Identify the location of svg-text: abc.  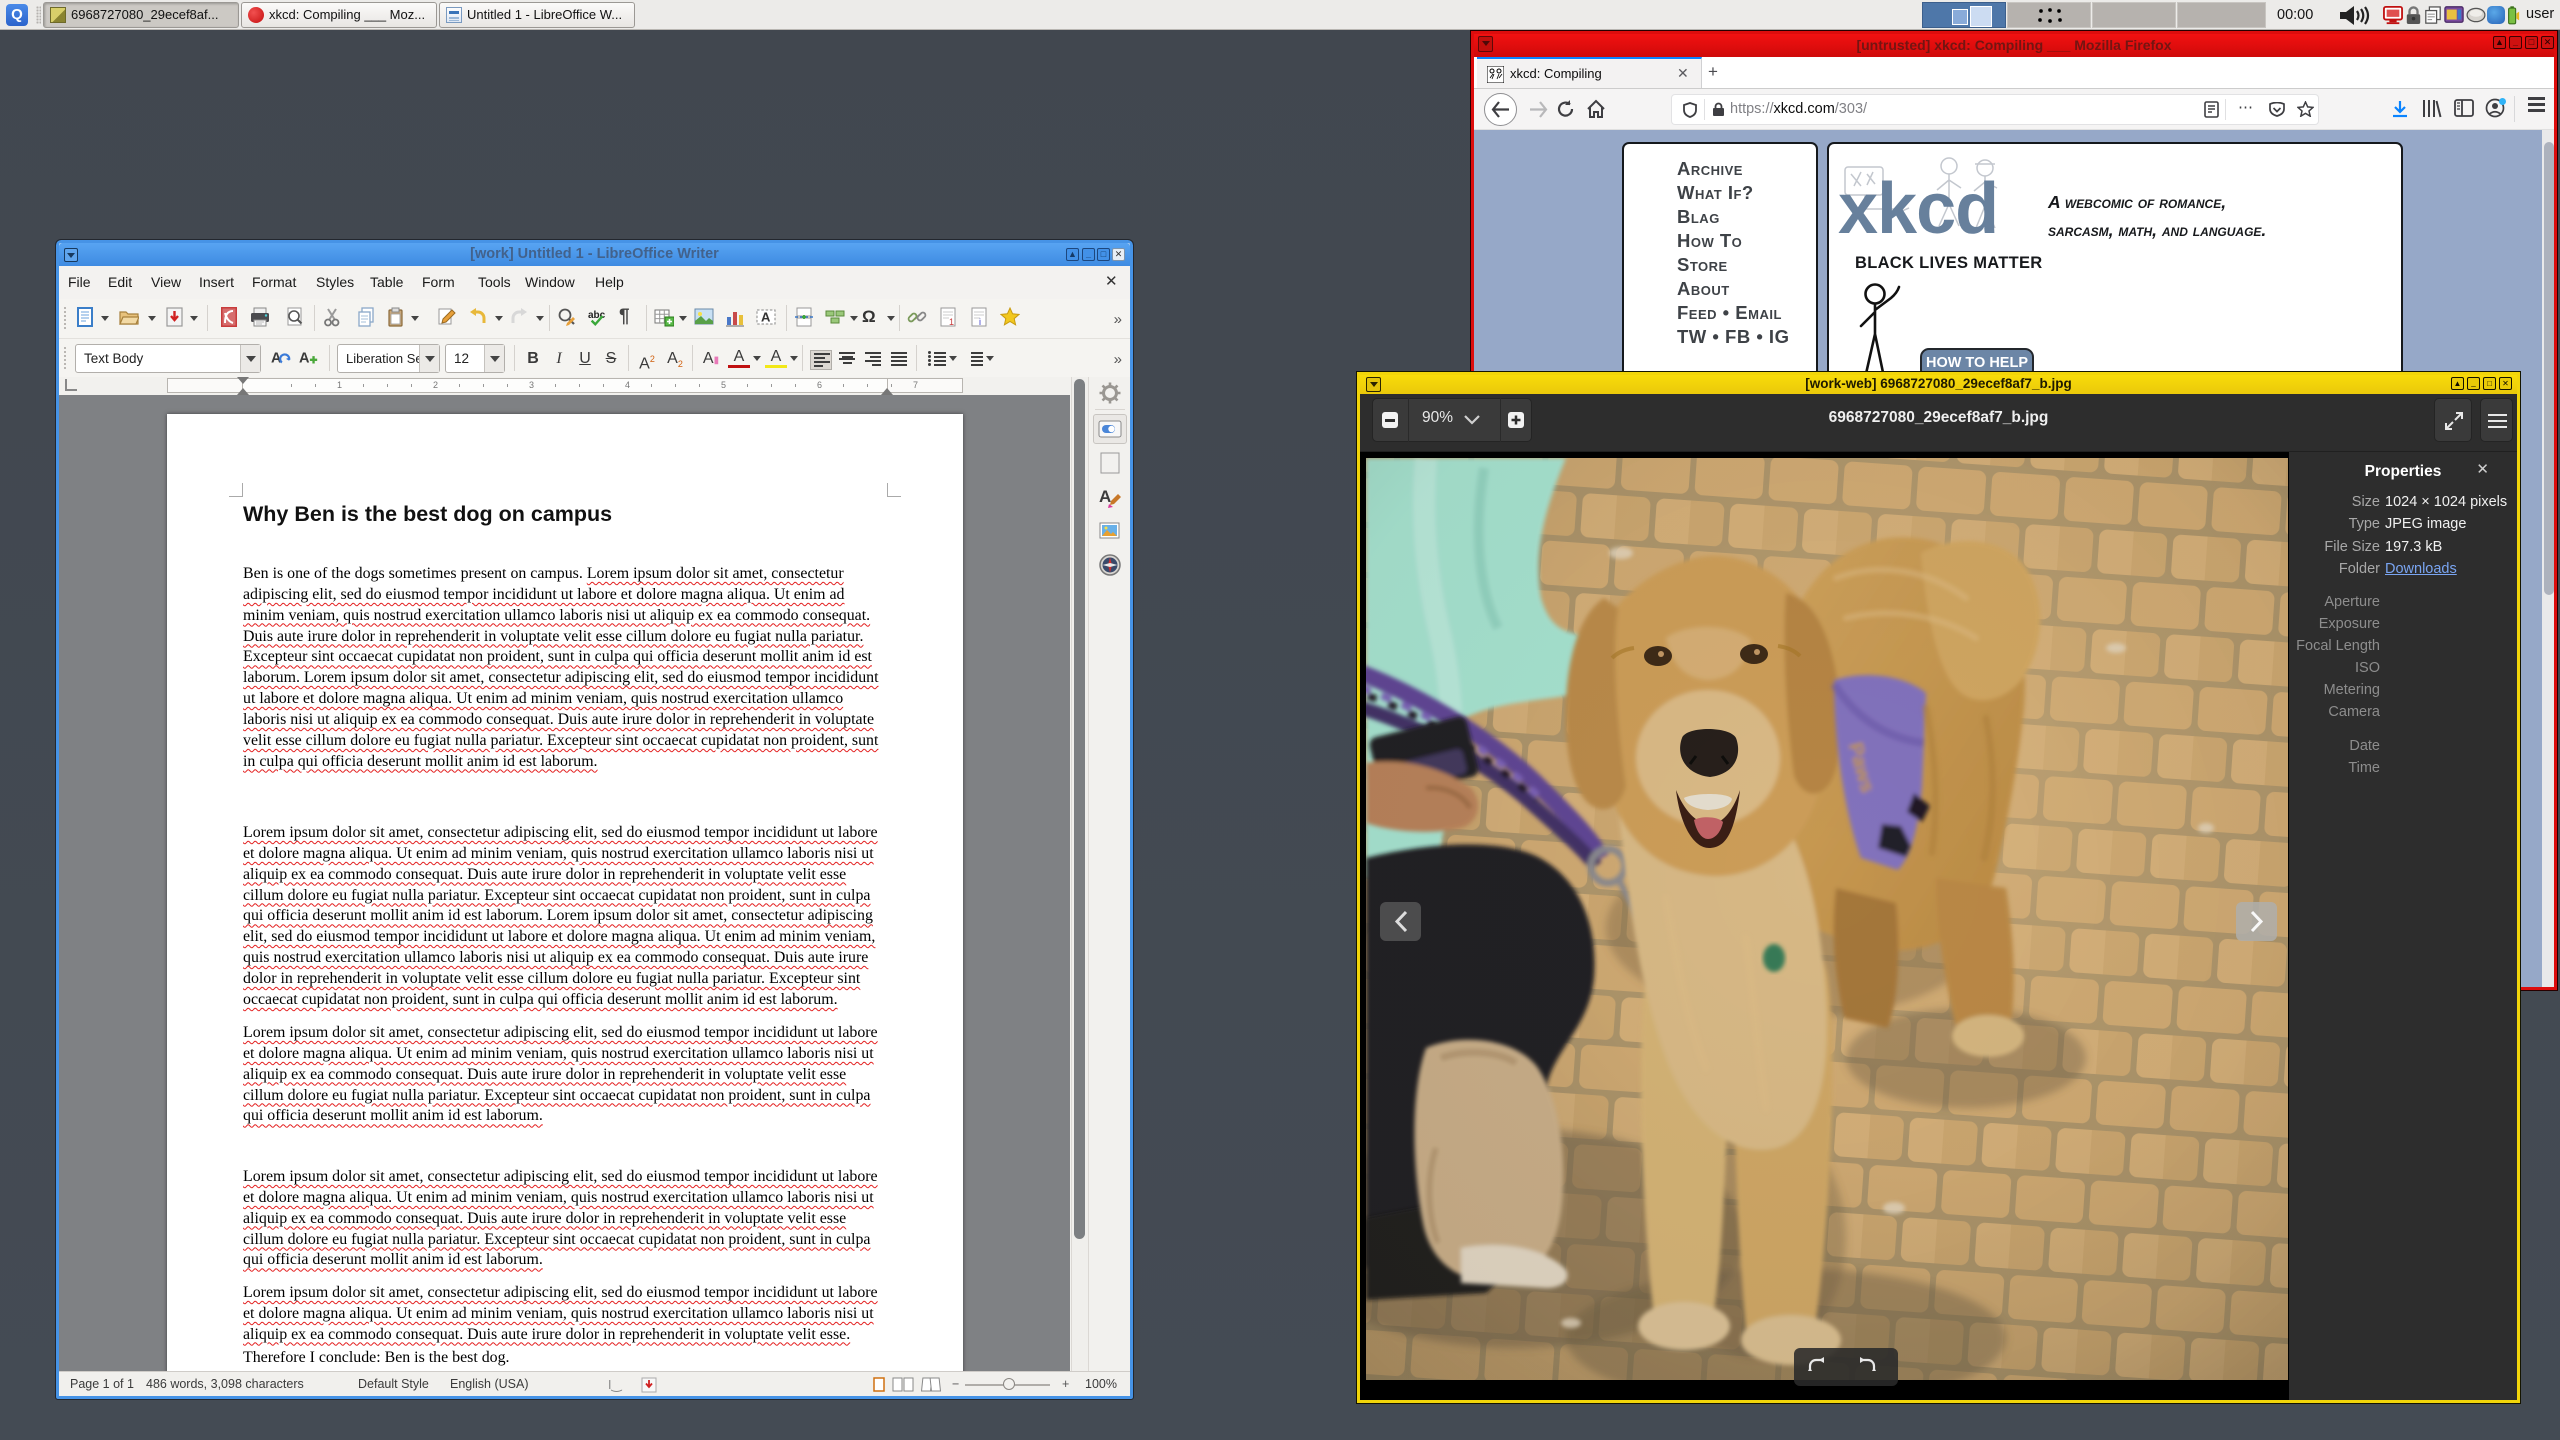
(597, 315).